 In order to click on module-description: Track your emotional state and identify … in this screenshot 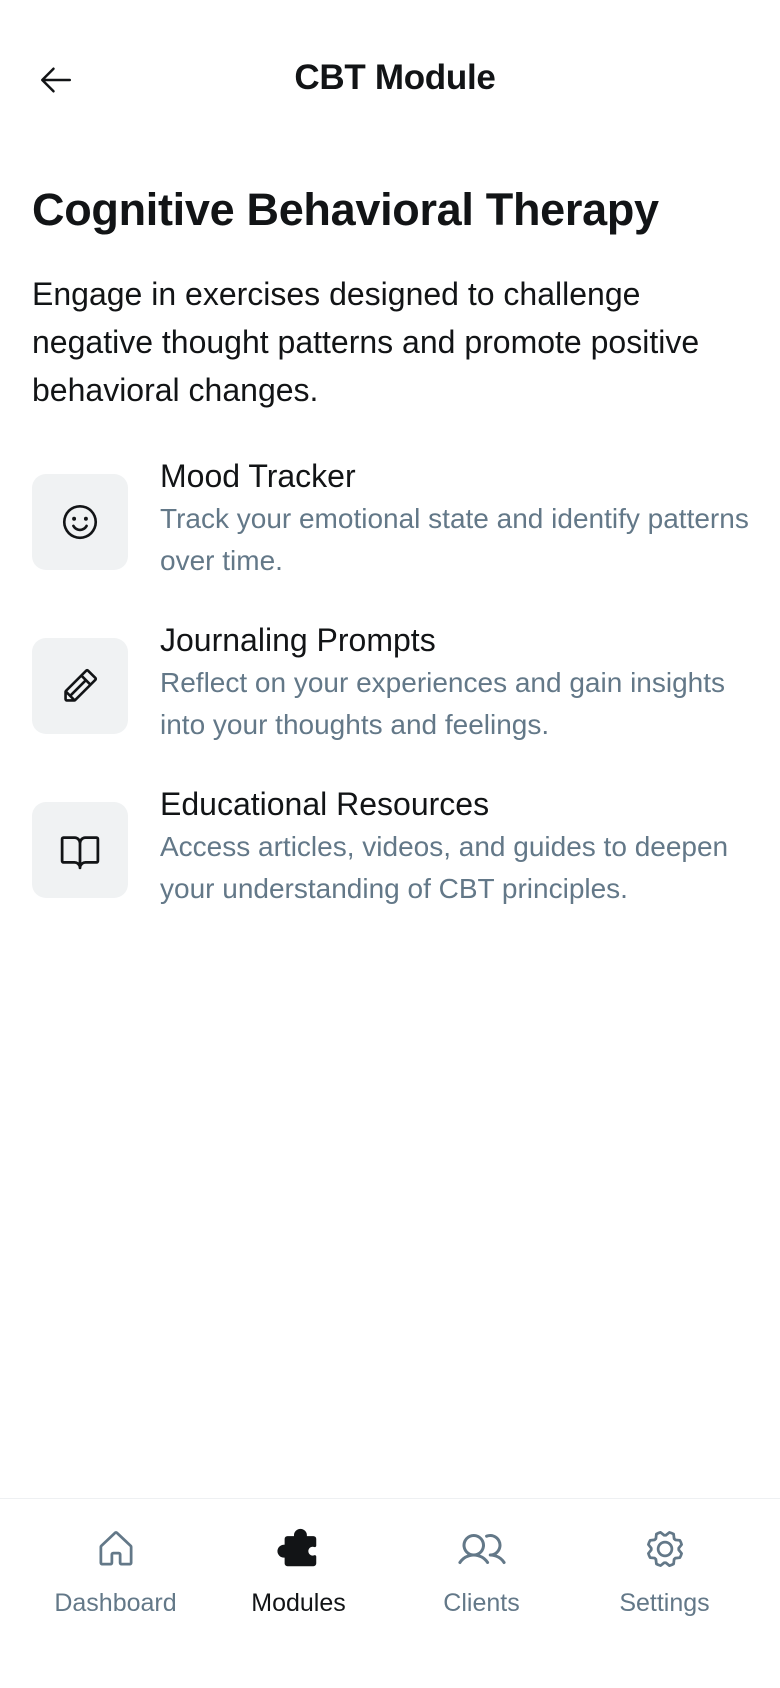, I will do `click(454, 539)`.